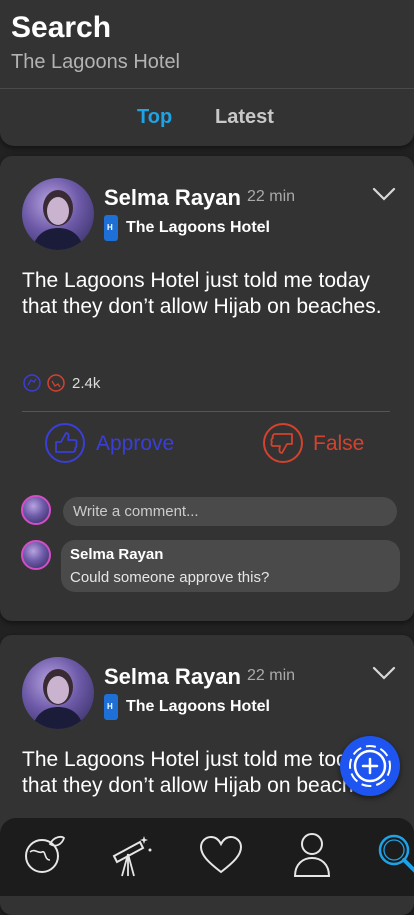 The height and width of the screenshot is (915, 414). I want to click on nav-explore, so click(45, 855).